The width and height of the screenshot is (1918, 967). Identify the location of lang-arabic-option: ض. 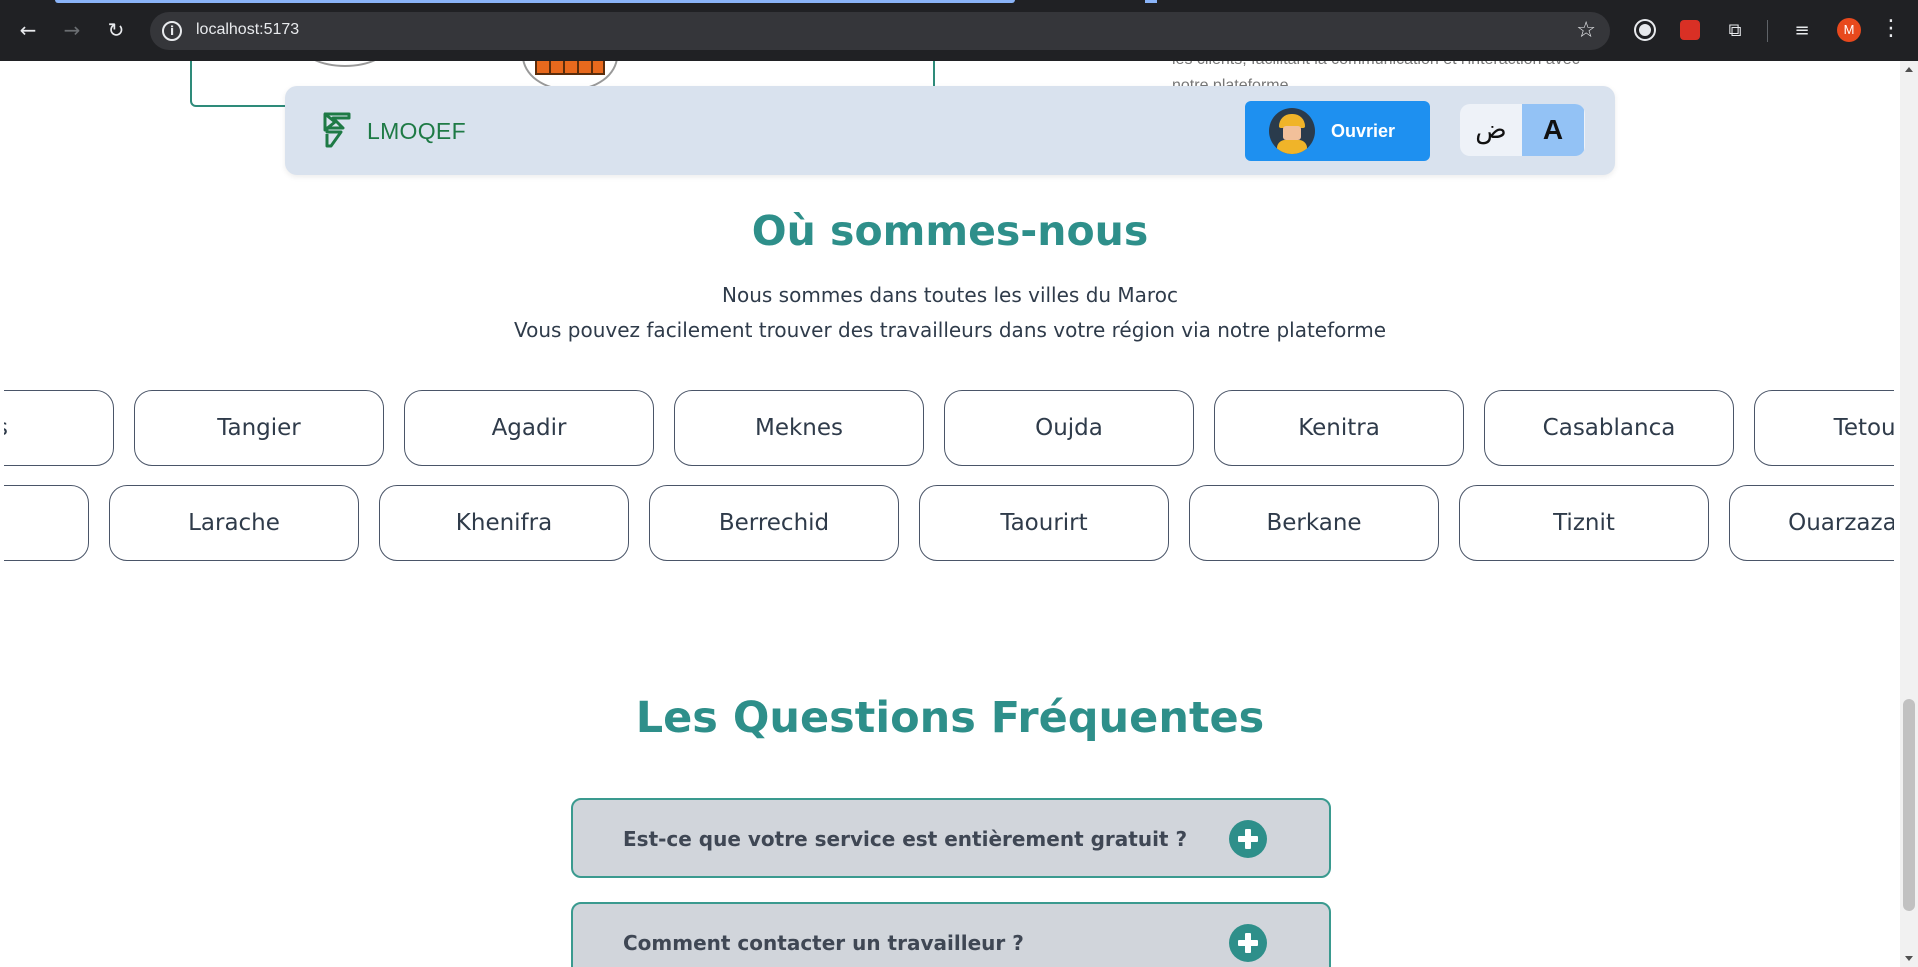
(1491, 130).